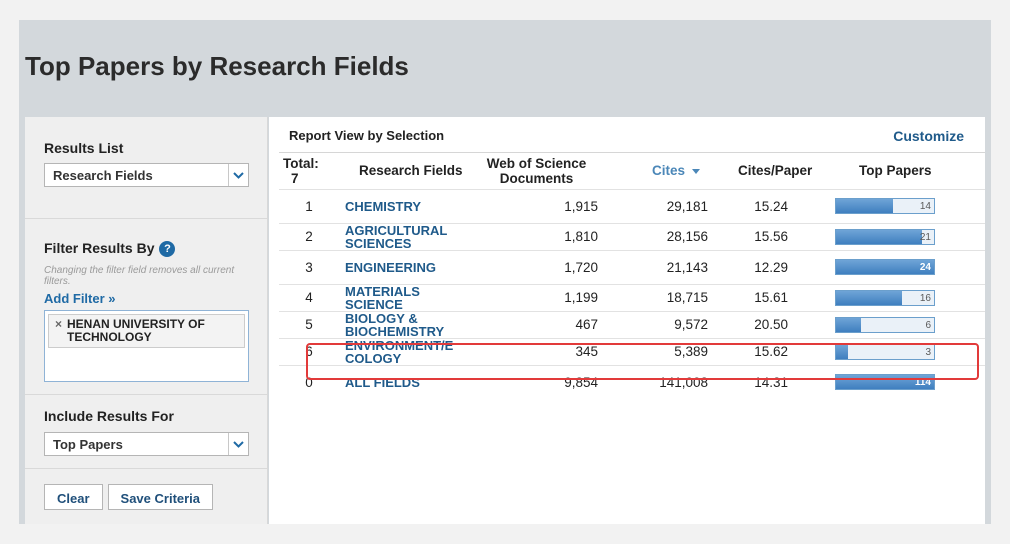  What do you see at coordinates (536, 381) in the screenshot?
I see `row-wos-documents: 9,854` at bounding box center [536, 381].